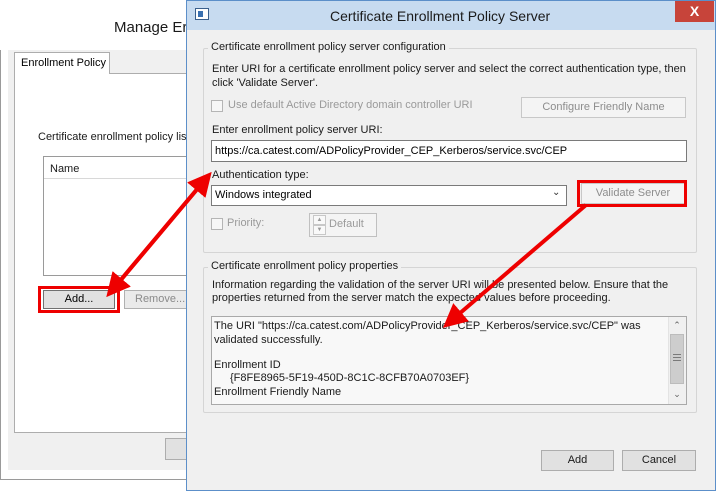 The width and height of the screenshot is (716, 491). What do you see at coordinates (62, 63) in the screenshot?
I see `tab-enrollment-policy: Enrollment Policy` at bounding box center [62, 63].